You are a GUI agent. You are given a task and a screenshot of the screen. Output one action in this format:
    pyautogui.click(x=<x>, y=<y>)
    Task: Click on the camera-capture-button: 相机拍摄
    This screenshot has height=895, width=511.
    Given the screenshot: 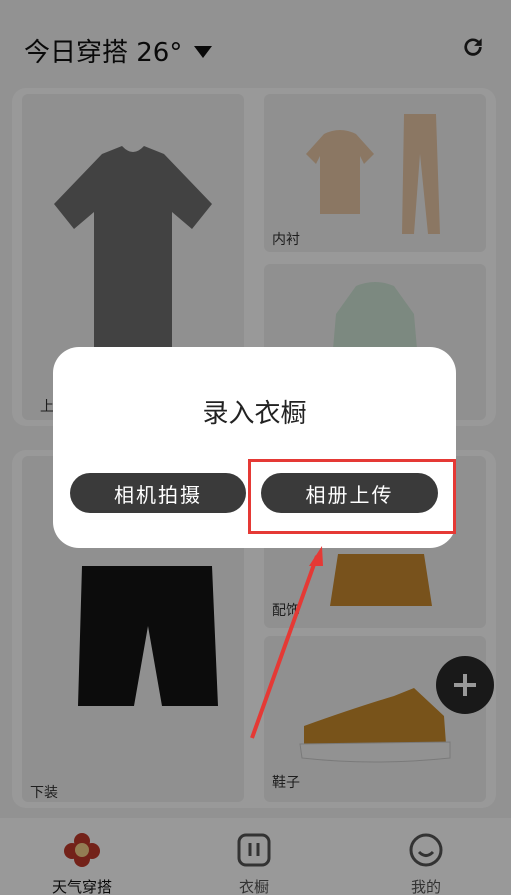 What is the action you would take?
    pyautogui.click(x=158, y=493)
    